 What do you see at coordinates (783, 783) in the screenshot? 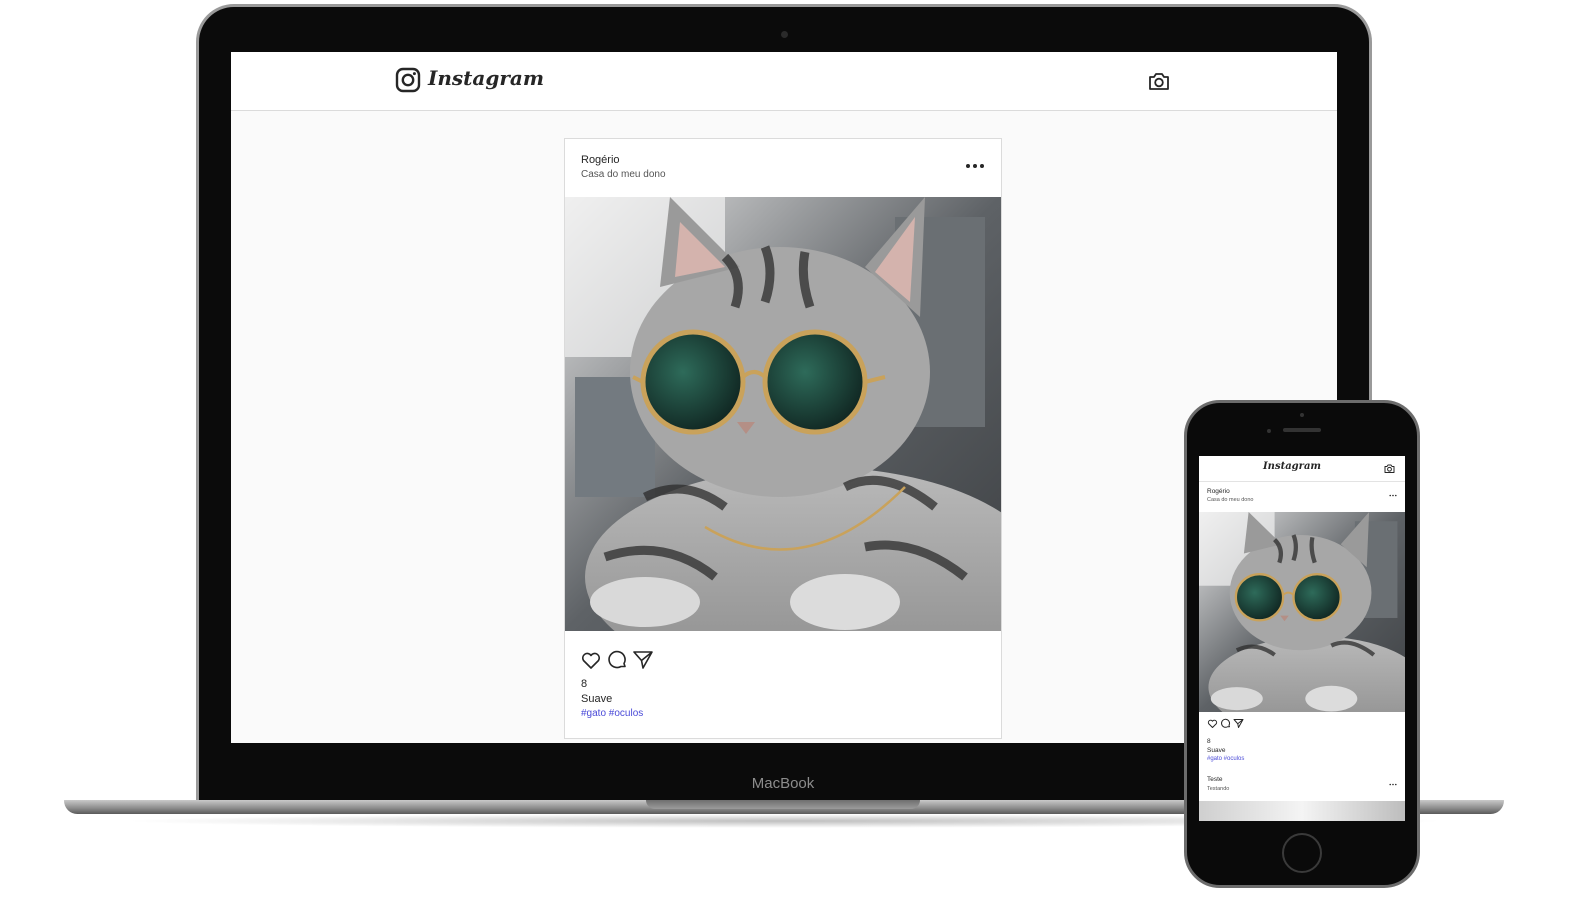
I see `macbook-brand-label: MacBook` at bounding box center [783, 783].